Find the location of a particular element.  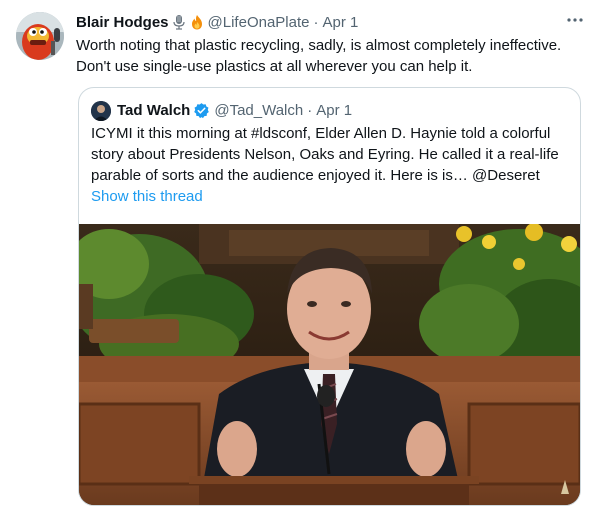

verified-badge-icon is located at coordinates (201, 110).